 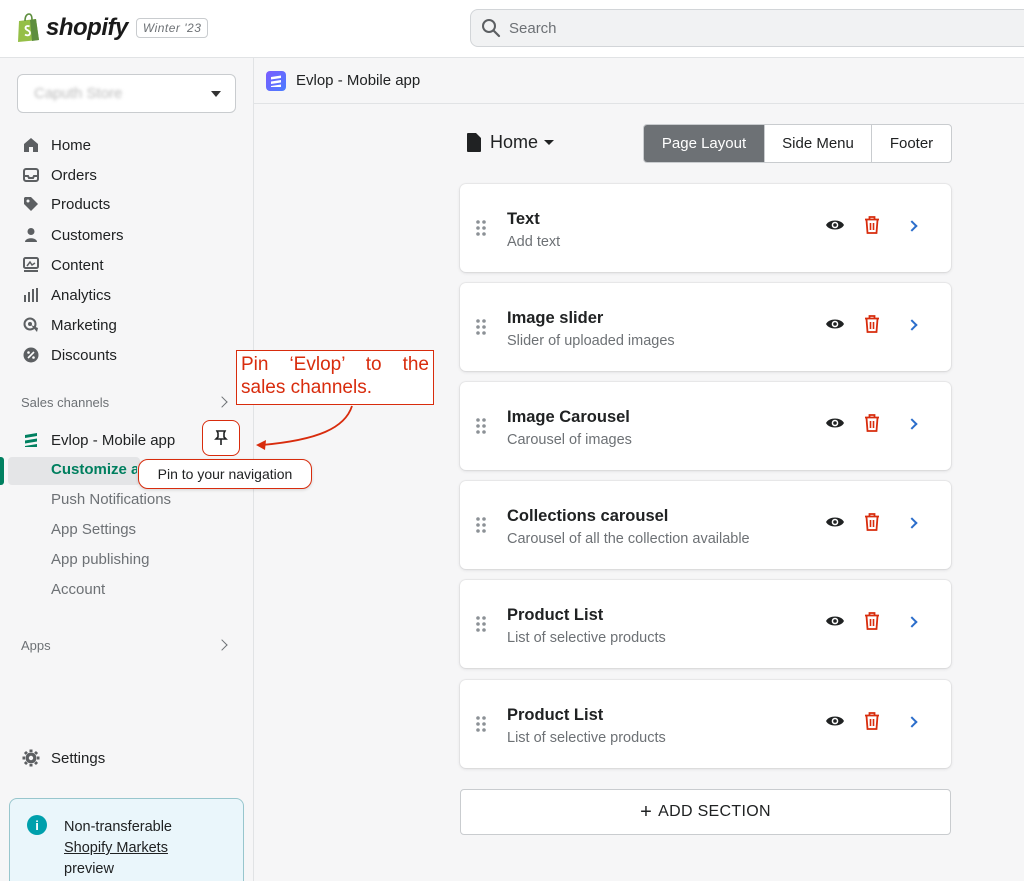 I want to click on breadcrumb: Evlop - Mobile app, so click(x=639, y=81).